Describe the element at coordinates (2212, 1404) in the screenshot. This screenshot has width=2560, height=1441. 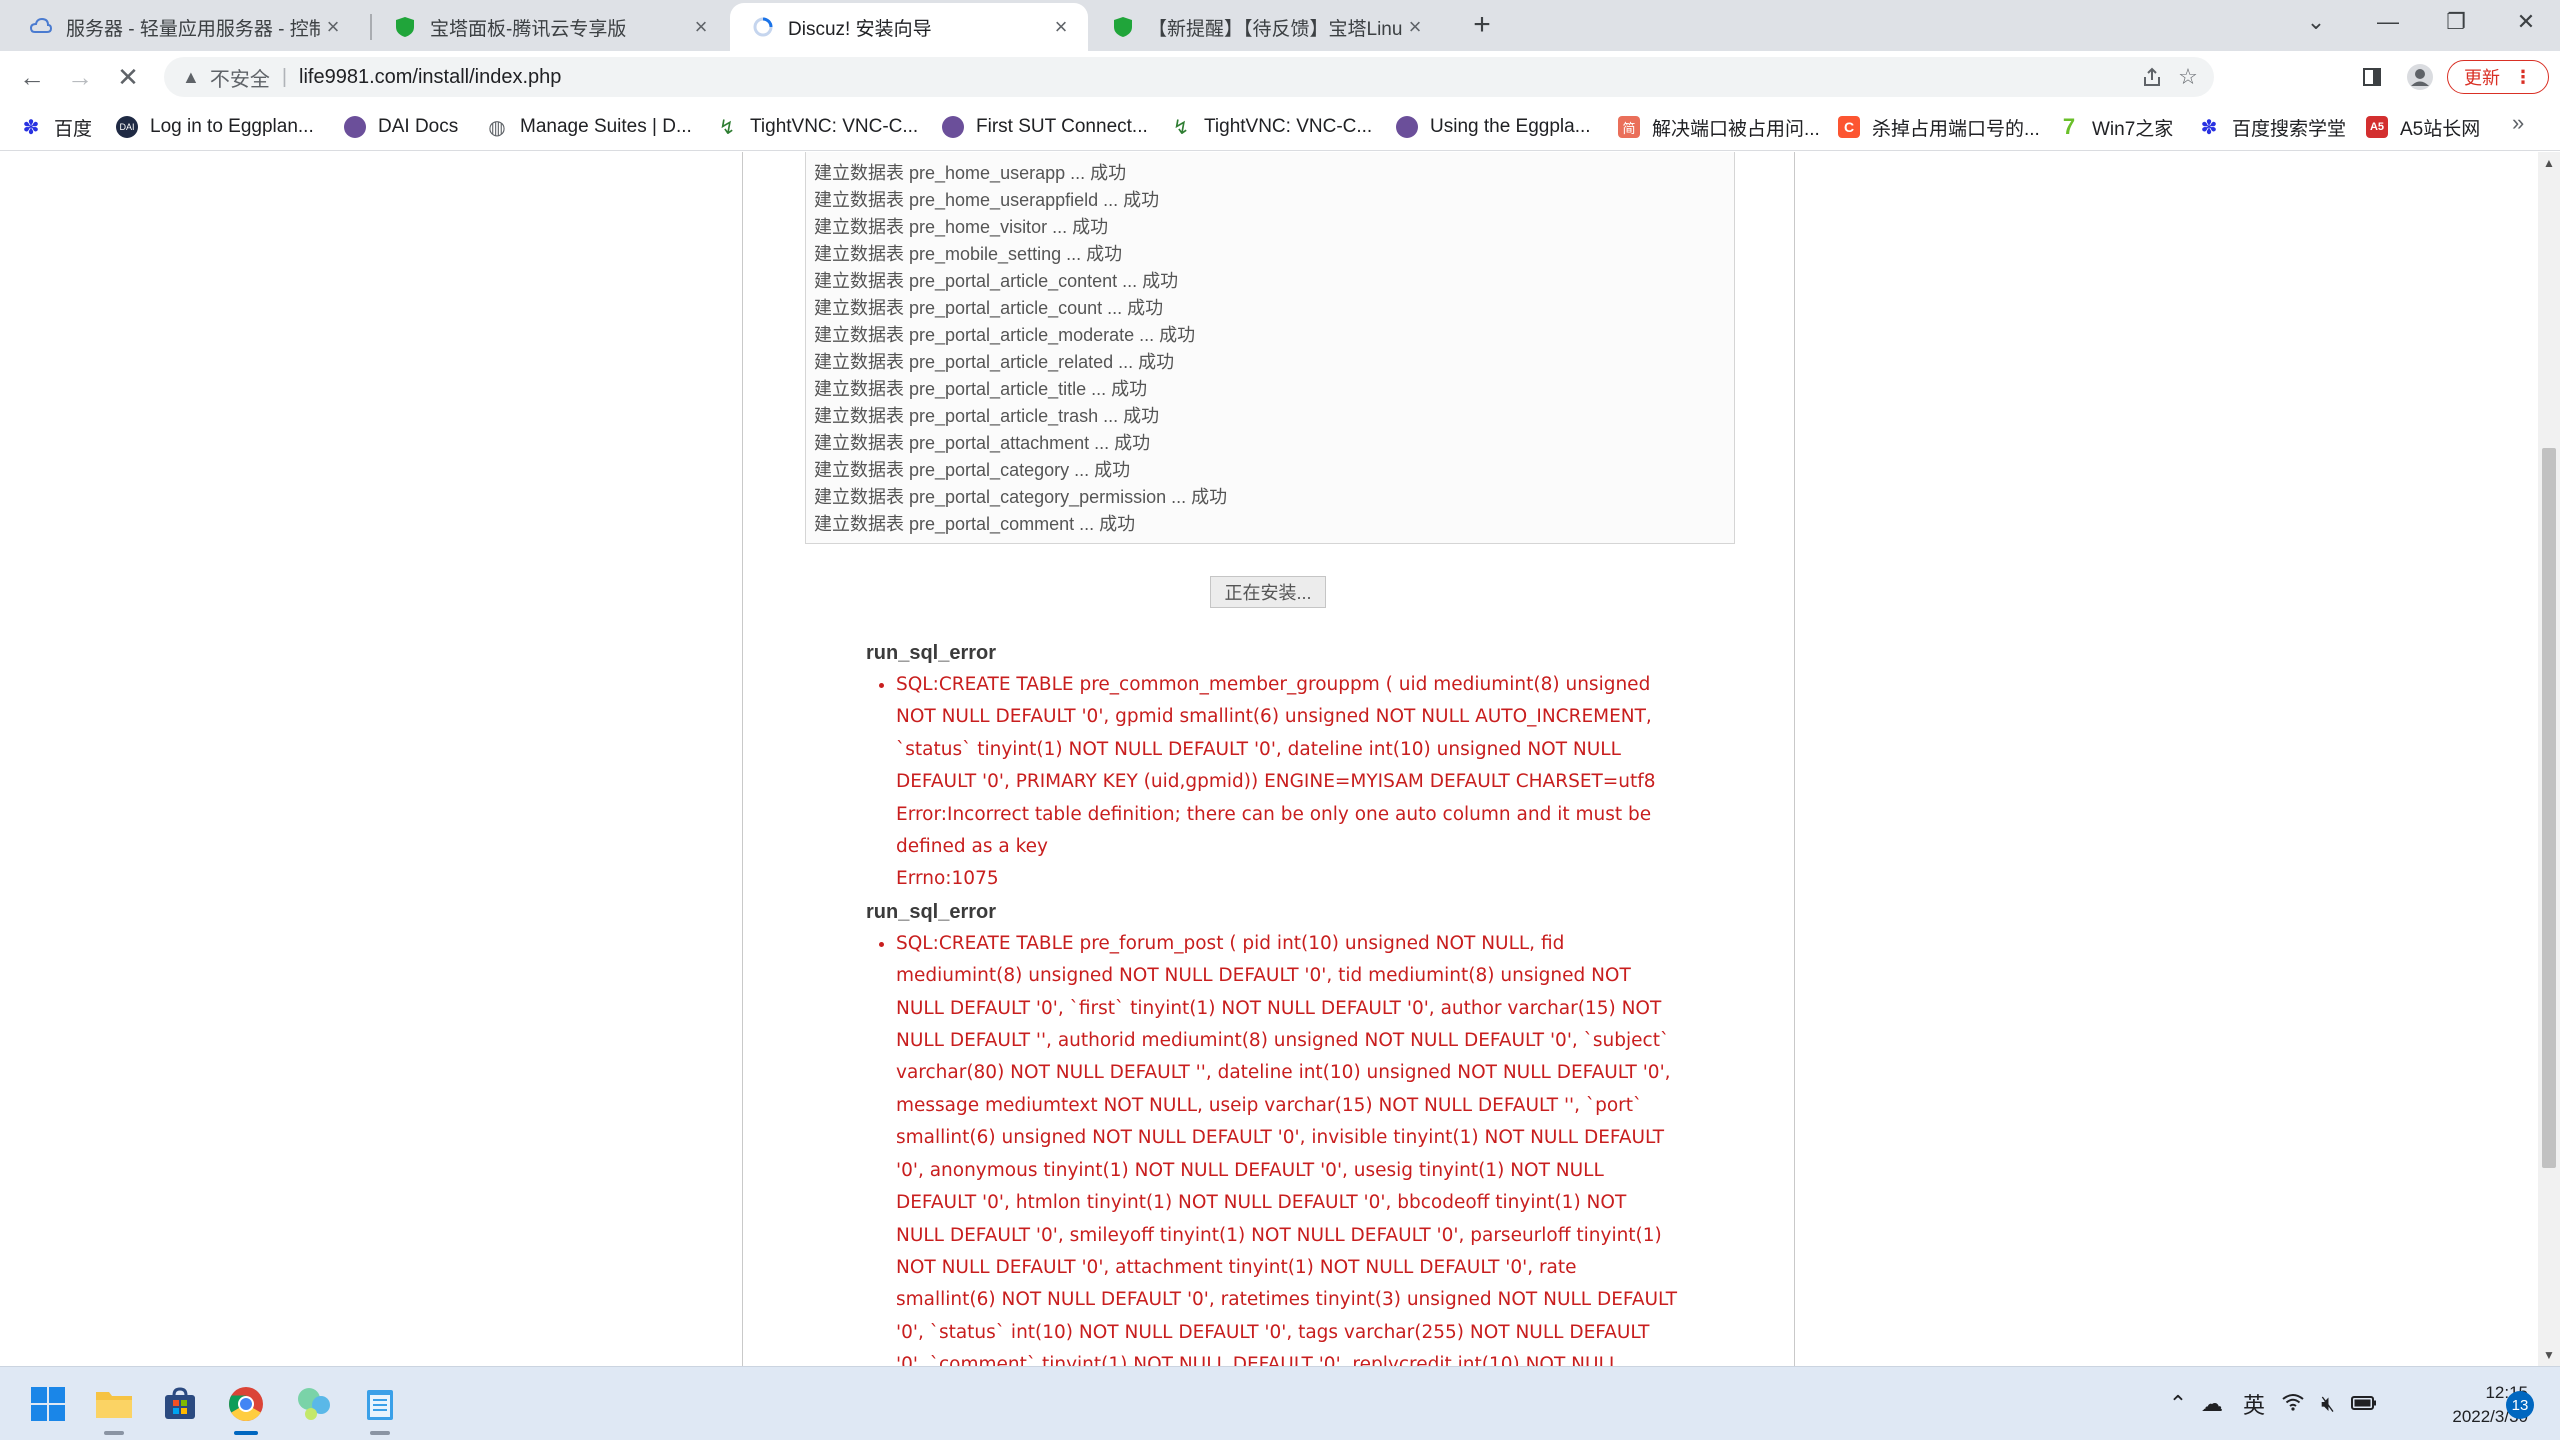
I see `onedrive-cloud-icon: ☁` at that location.